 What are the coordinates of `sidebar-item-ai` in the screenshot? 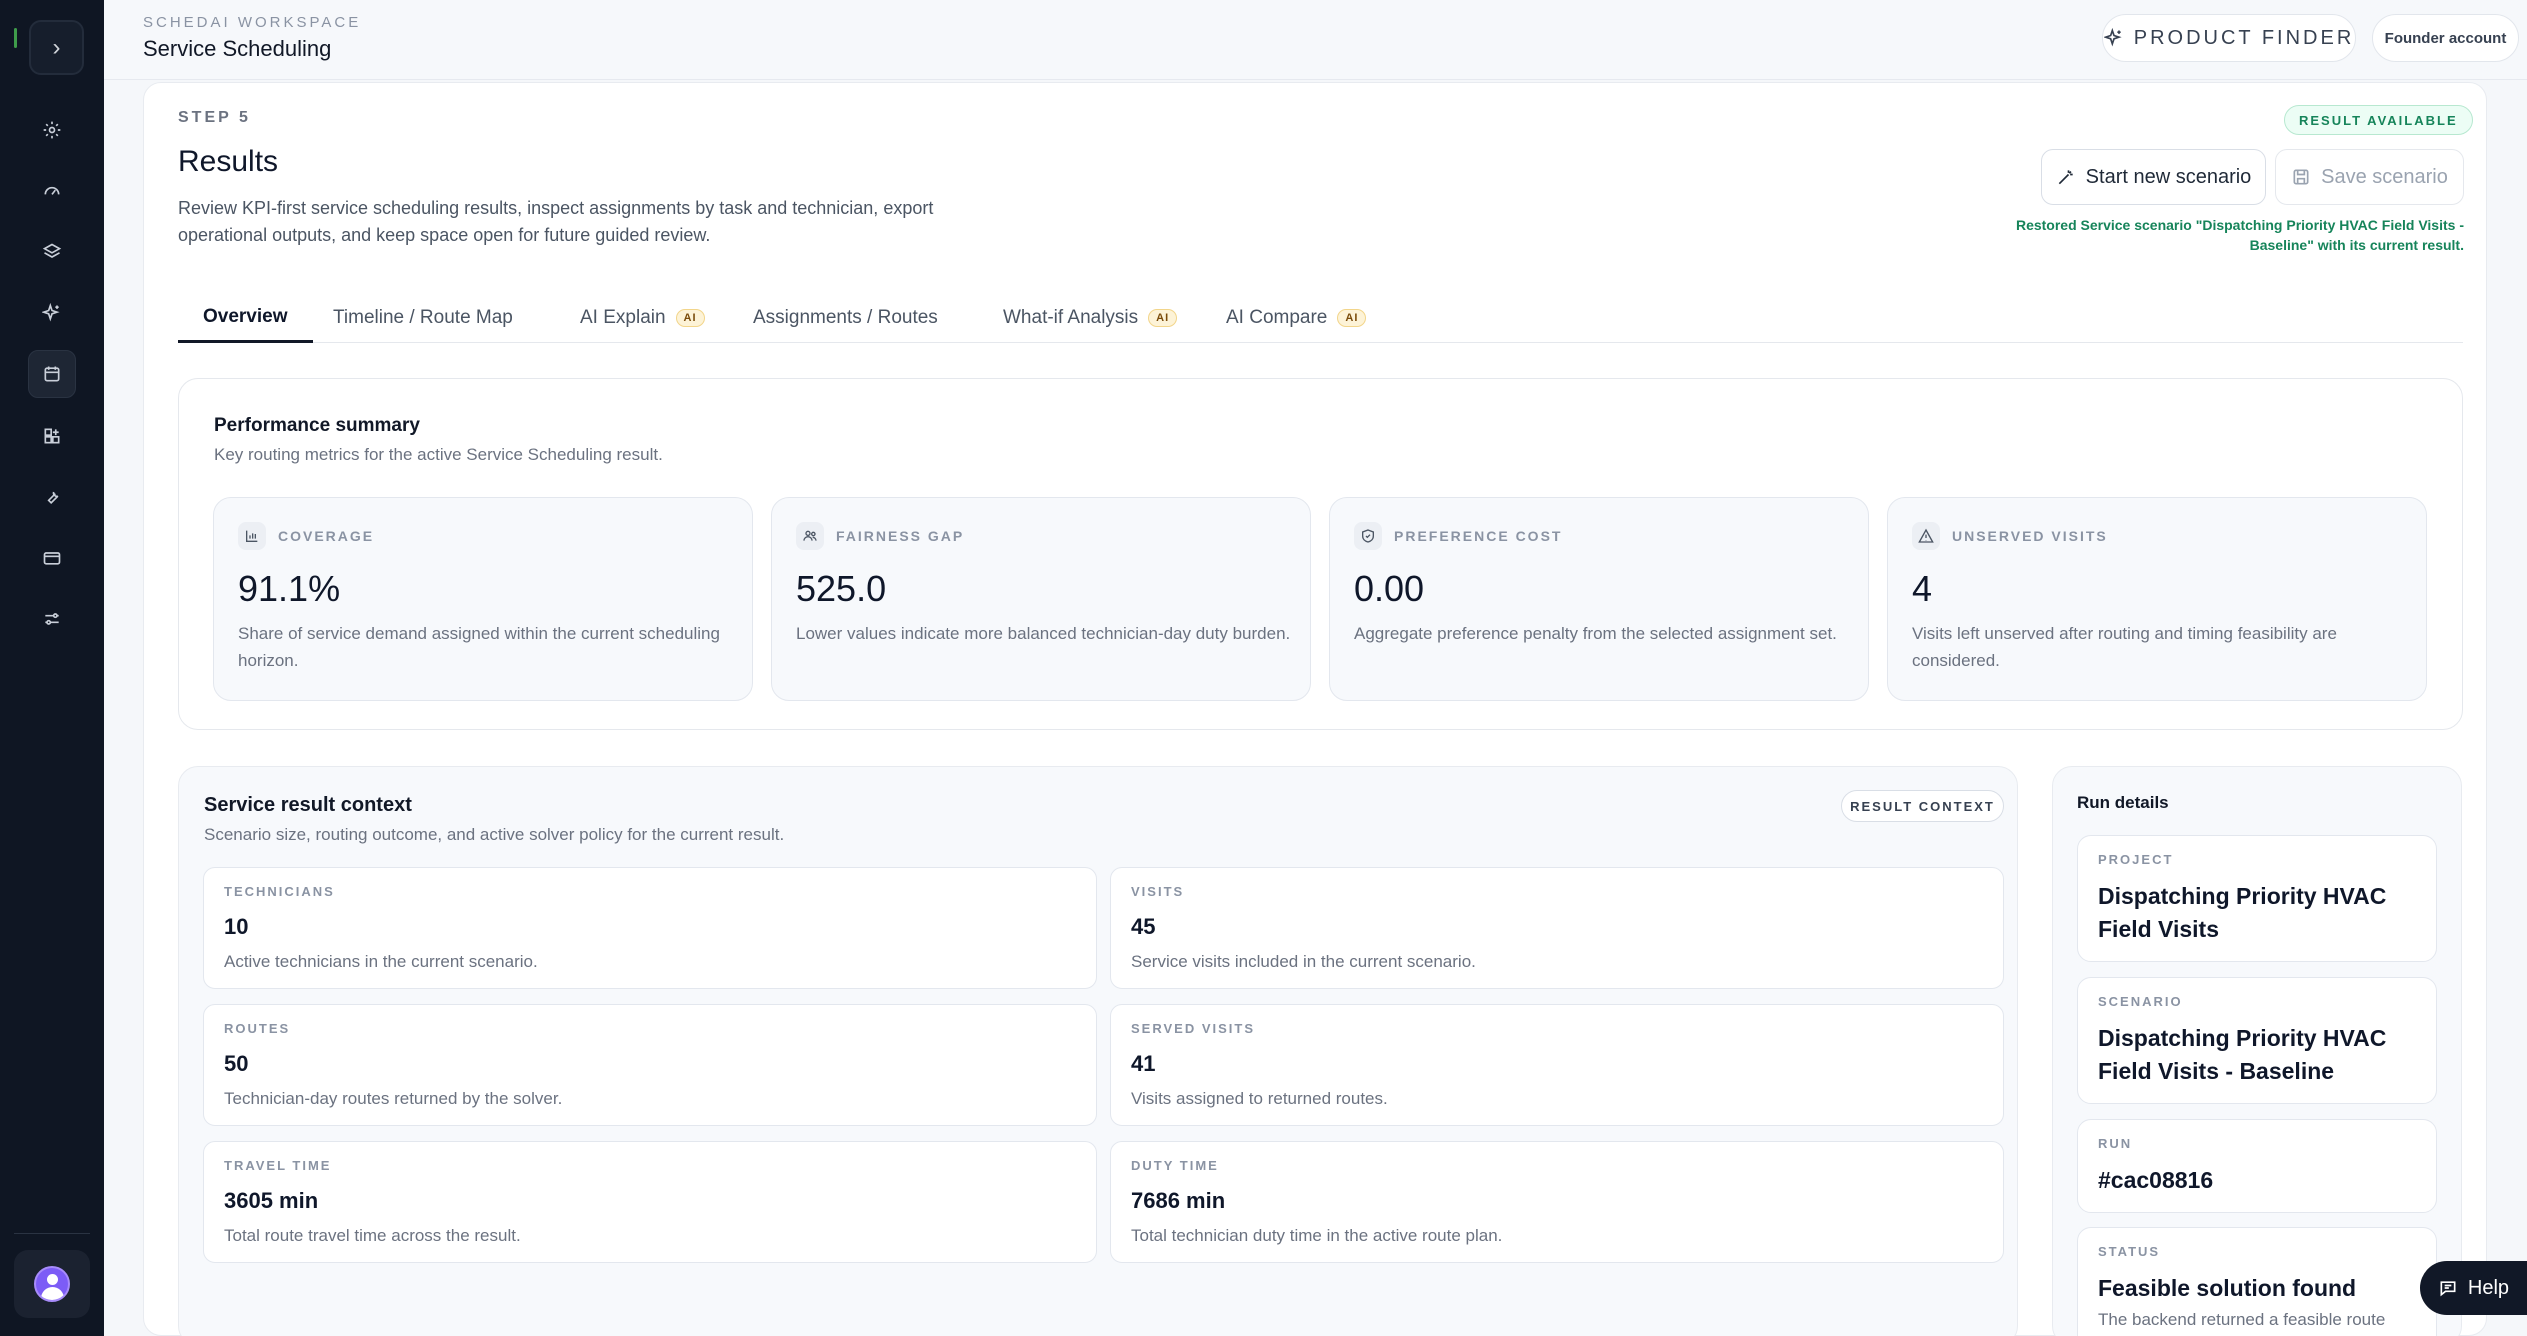 It's located at (52, 313).